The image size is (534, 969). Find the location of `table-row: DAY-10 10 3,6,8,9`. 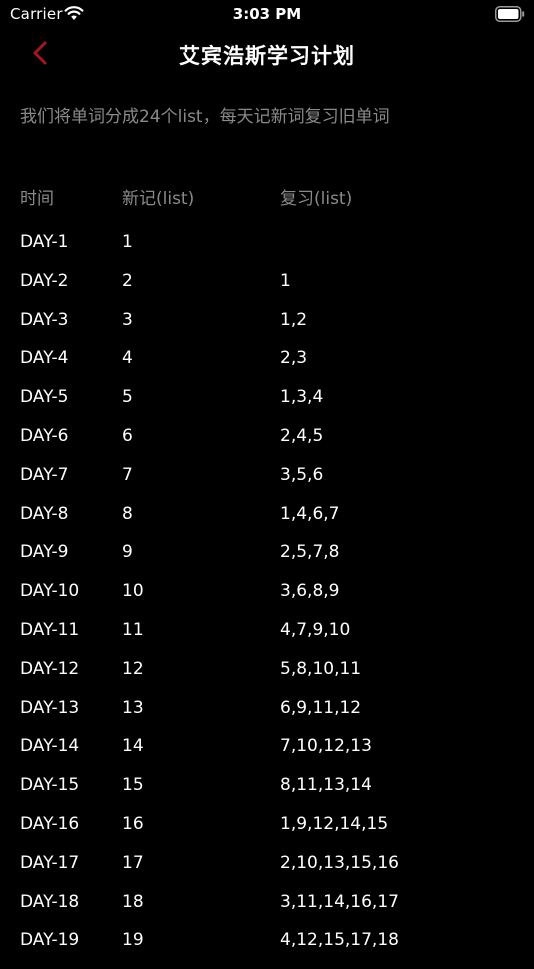

table-row: DAY-10 10 3,6,8,9 is located at coordinates (267, 600).